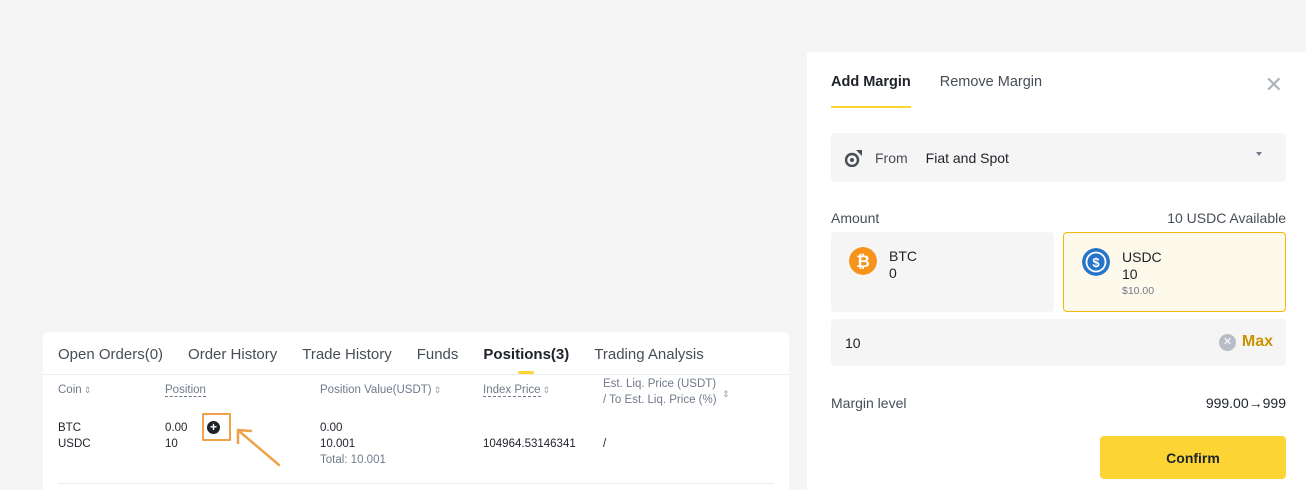  Describe the element at coordinates (416, 374) in the screenshot. I see `tabs-divider` at that location.